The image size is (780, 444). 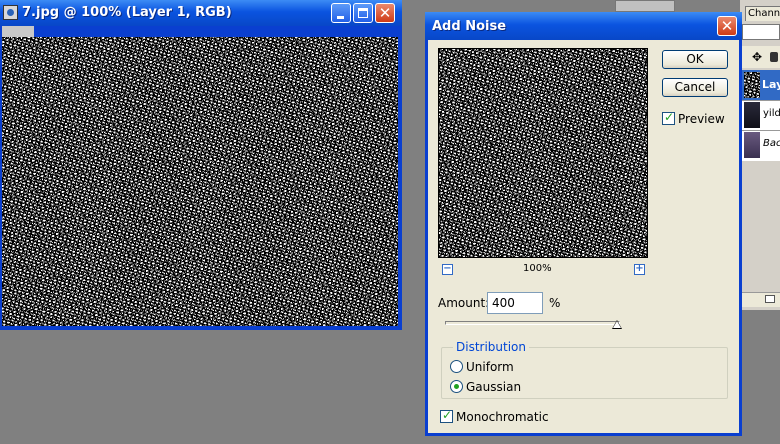 I want to click on amount-unit: %, so click(x=555, y=303).